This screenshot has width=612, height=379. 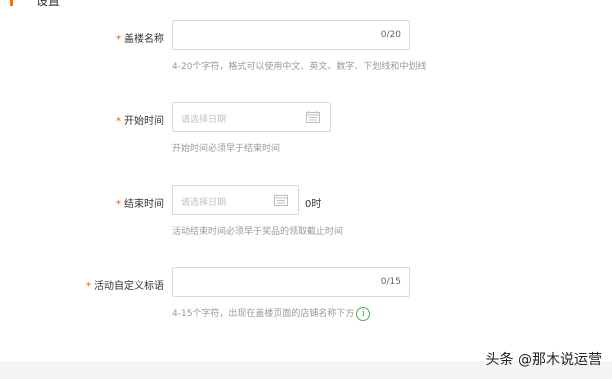 I want to click on watermark: 头条 @那木说运营, so click(x=543, y=360).